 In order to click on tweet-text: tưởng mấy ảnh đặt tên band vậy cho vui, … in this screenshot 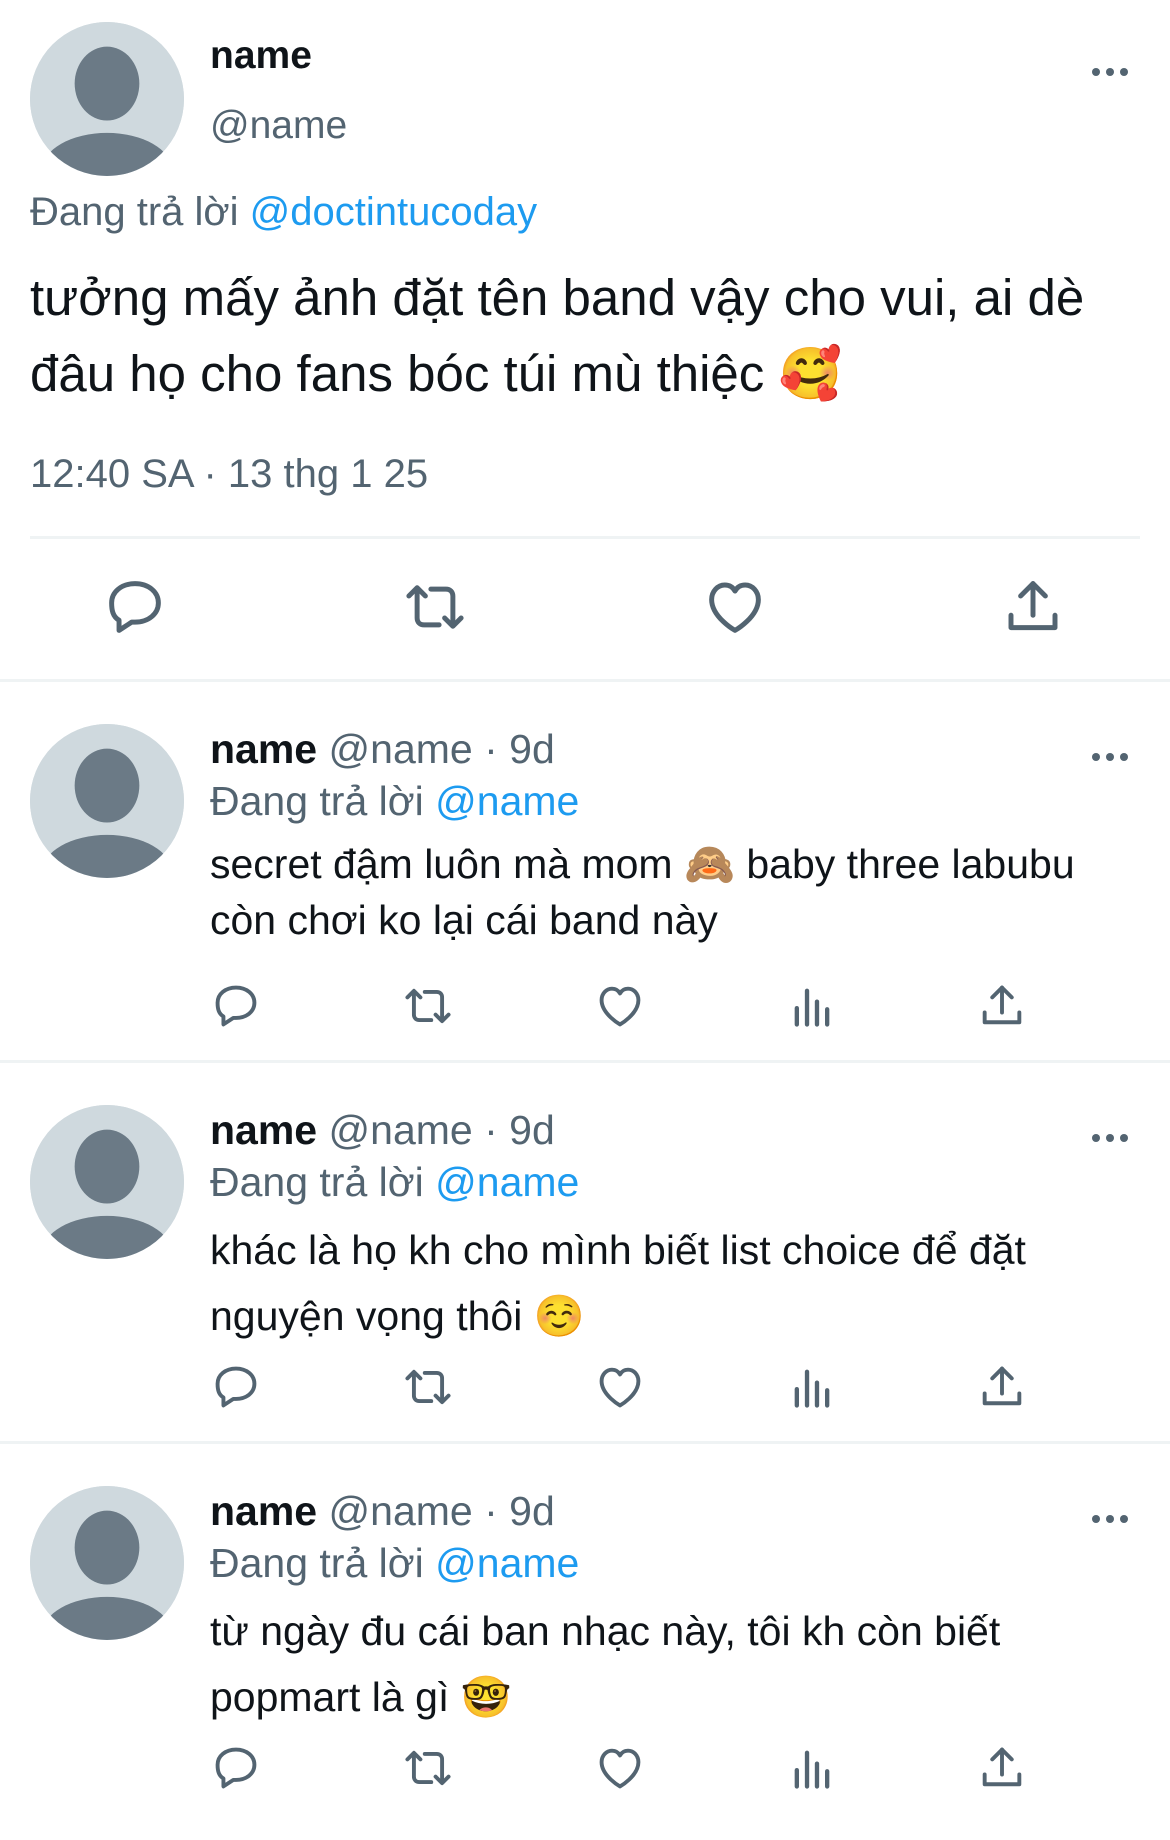, I will do `click(557, 335)`.